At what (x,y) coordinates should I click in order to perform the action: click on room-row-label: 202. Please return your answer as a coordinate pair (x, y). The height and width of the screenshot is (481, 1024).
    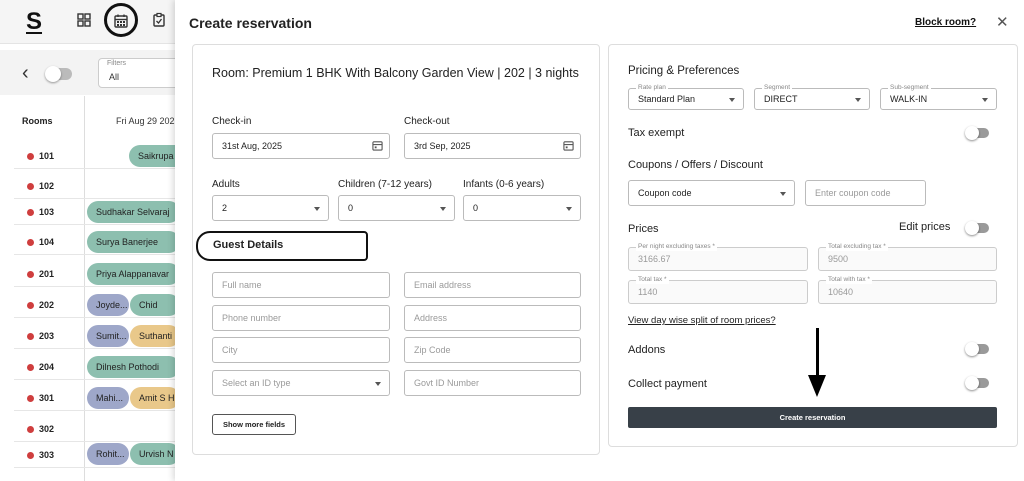
    Looking at the image, I should click on (40, 305).